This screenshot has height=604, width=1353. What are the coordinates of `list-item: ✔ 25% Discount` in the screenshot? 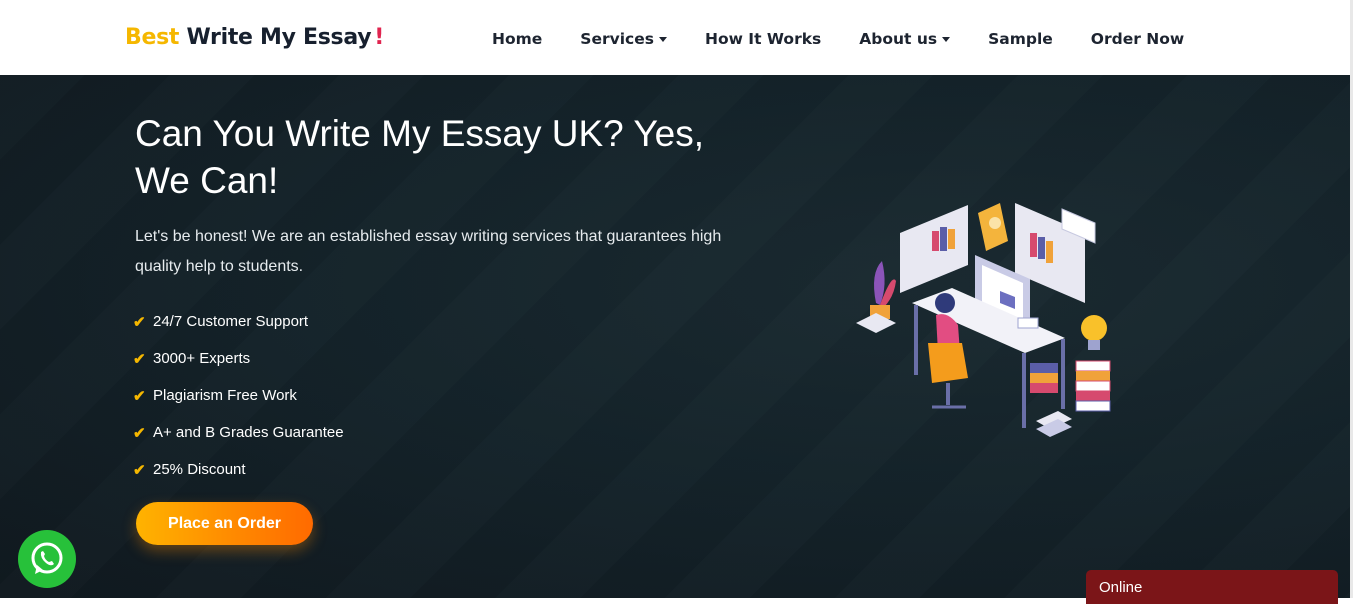 It's located at (238, 469).